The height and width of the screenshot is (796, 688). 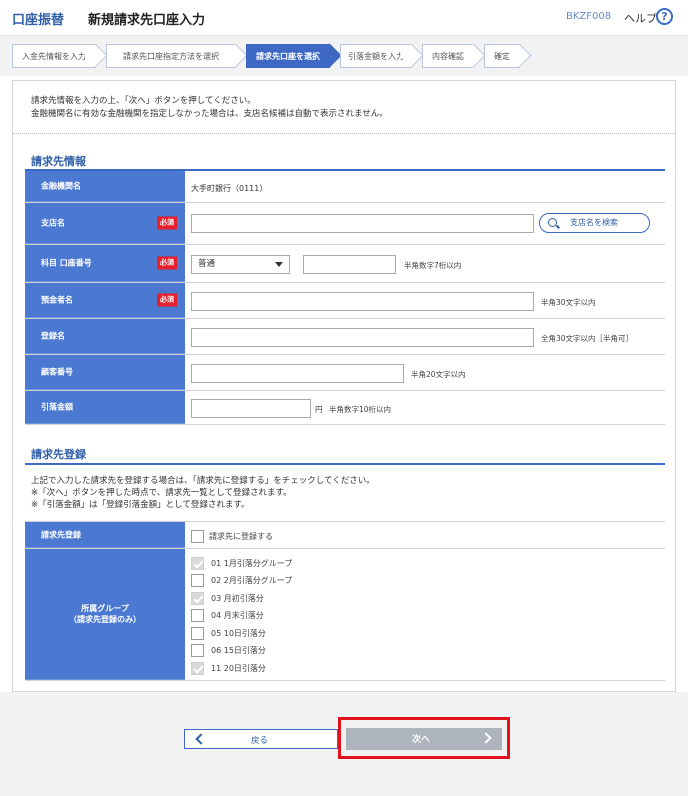 I want to click on holder-label-cell: 預金者名 必須, so click(x=105, y=300).